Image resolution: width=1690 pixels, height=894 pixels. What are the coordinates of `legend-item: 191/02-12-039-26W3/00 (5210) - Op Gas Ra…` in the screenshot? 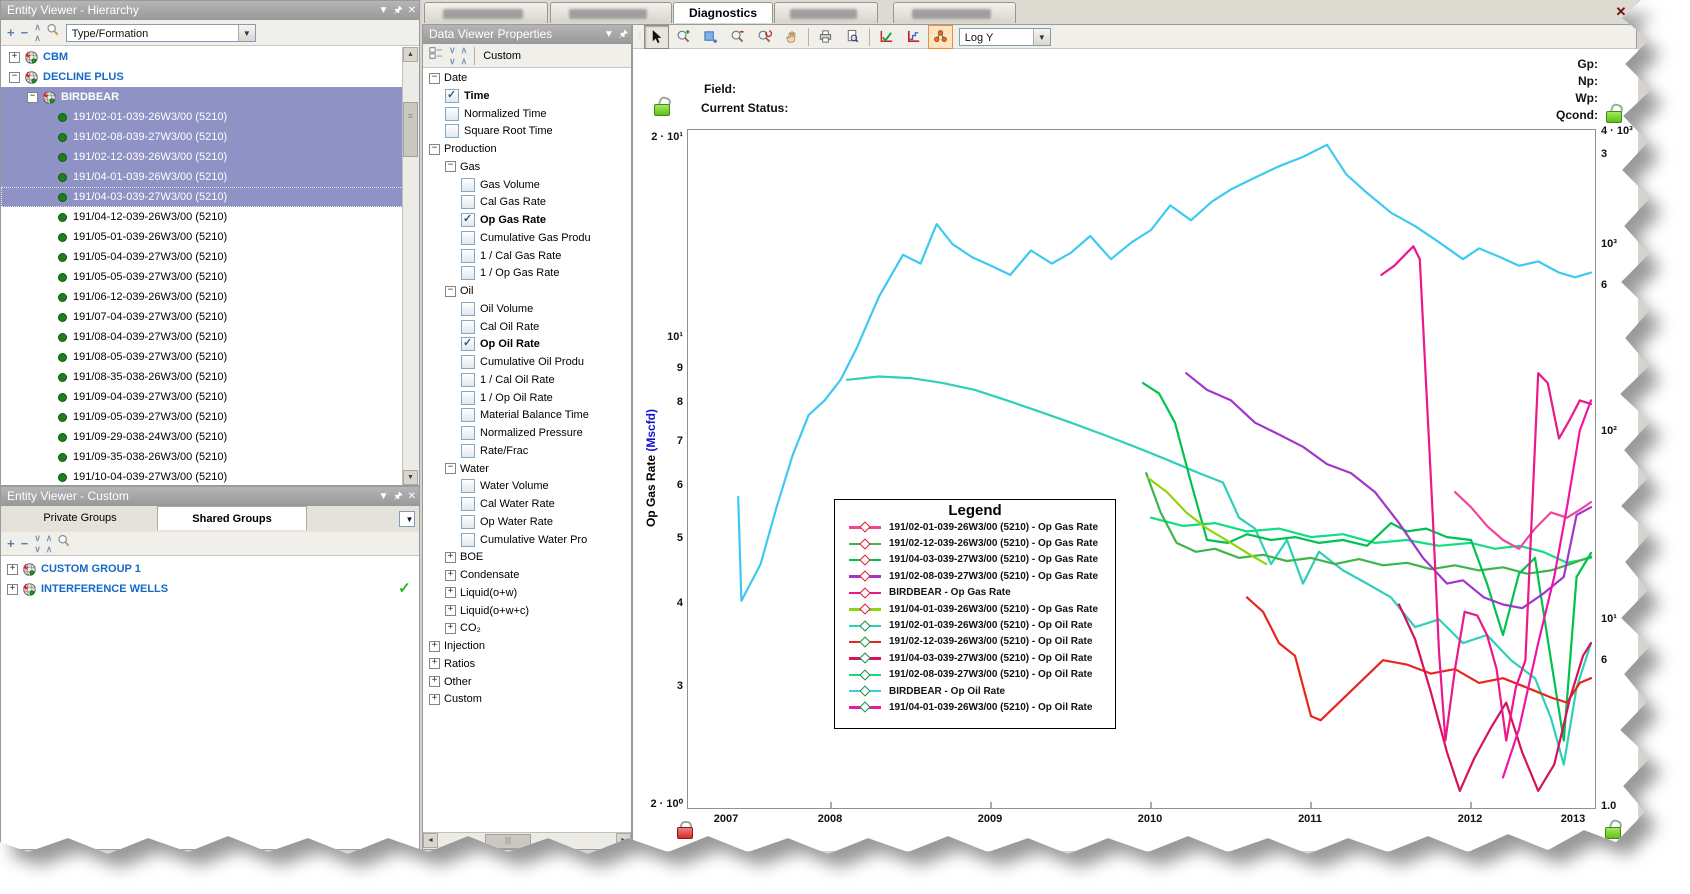 It's located at (975, 543).